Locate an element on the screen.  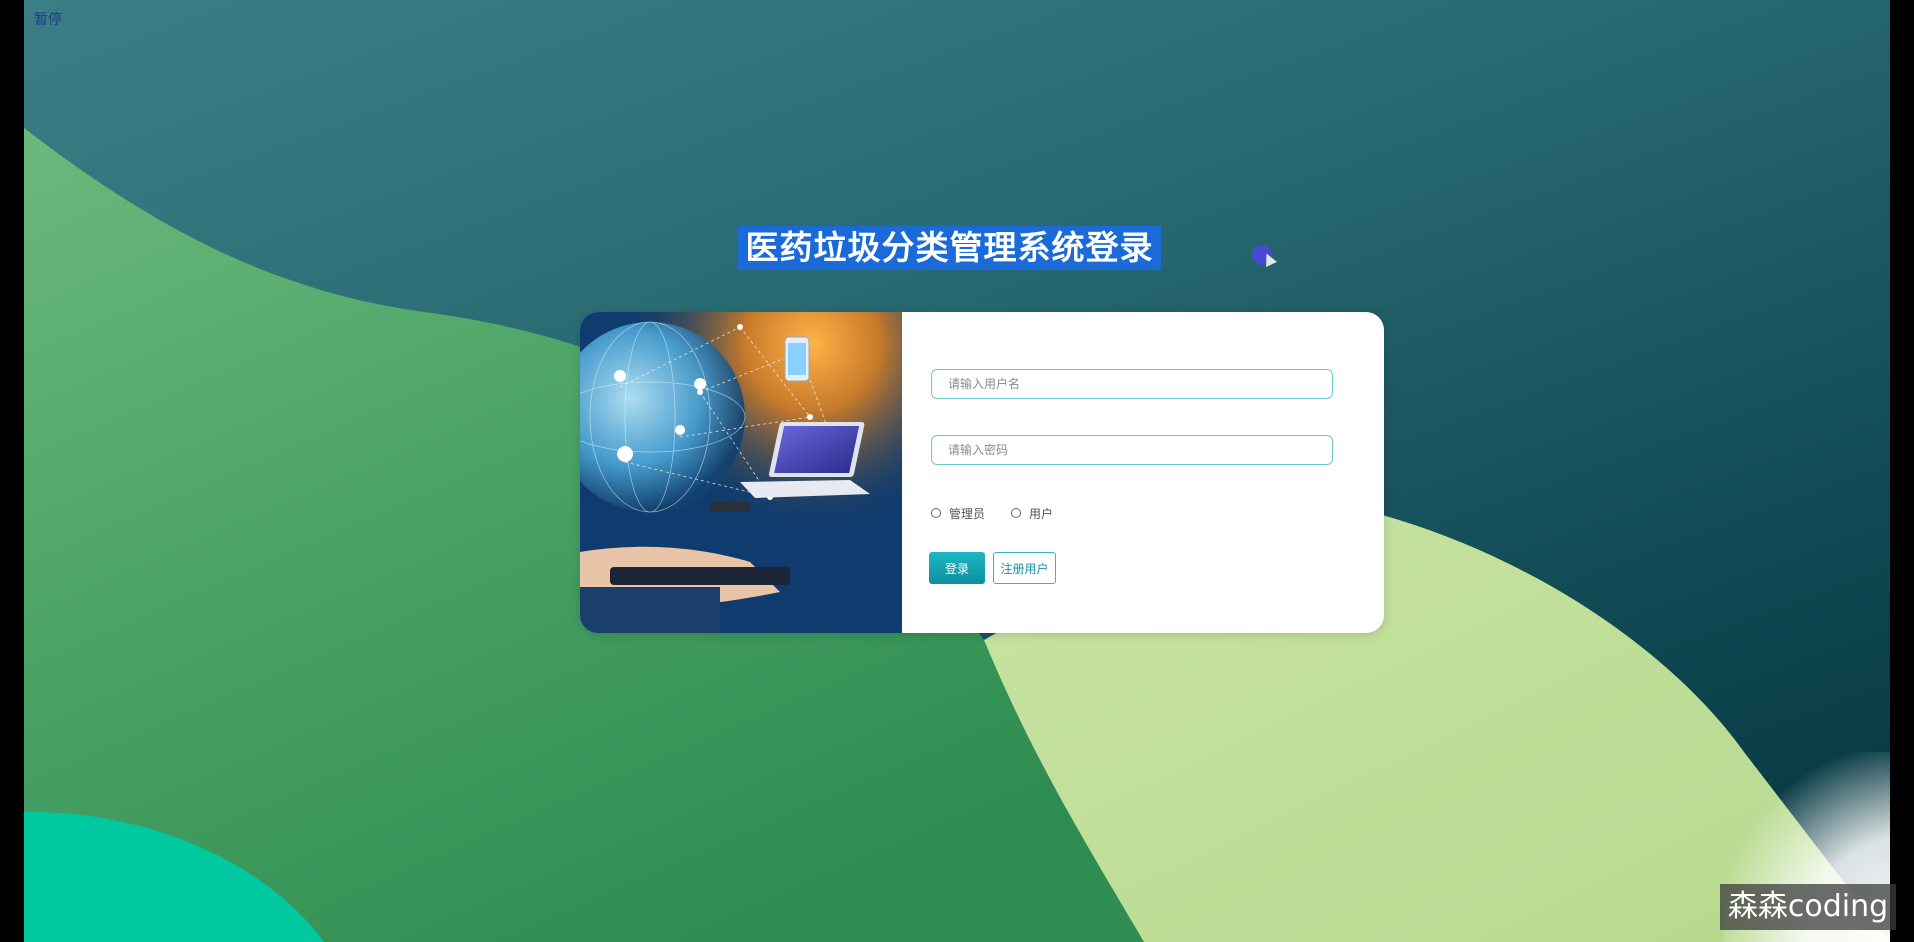
login-card: 管理员 用户 登录 注册用户 is located at coordinates (982, 472).